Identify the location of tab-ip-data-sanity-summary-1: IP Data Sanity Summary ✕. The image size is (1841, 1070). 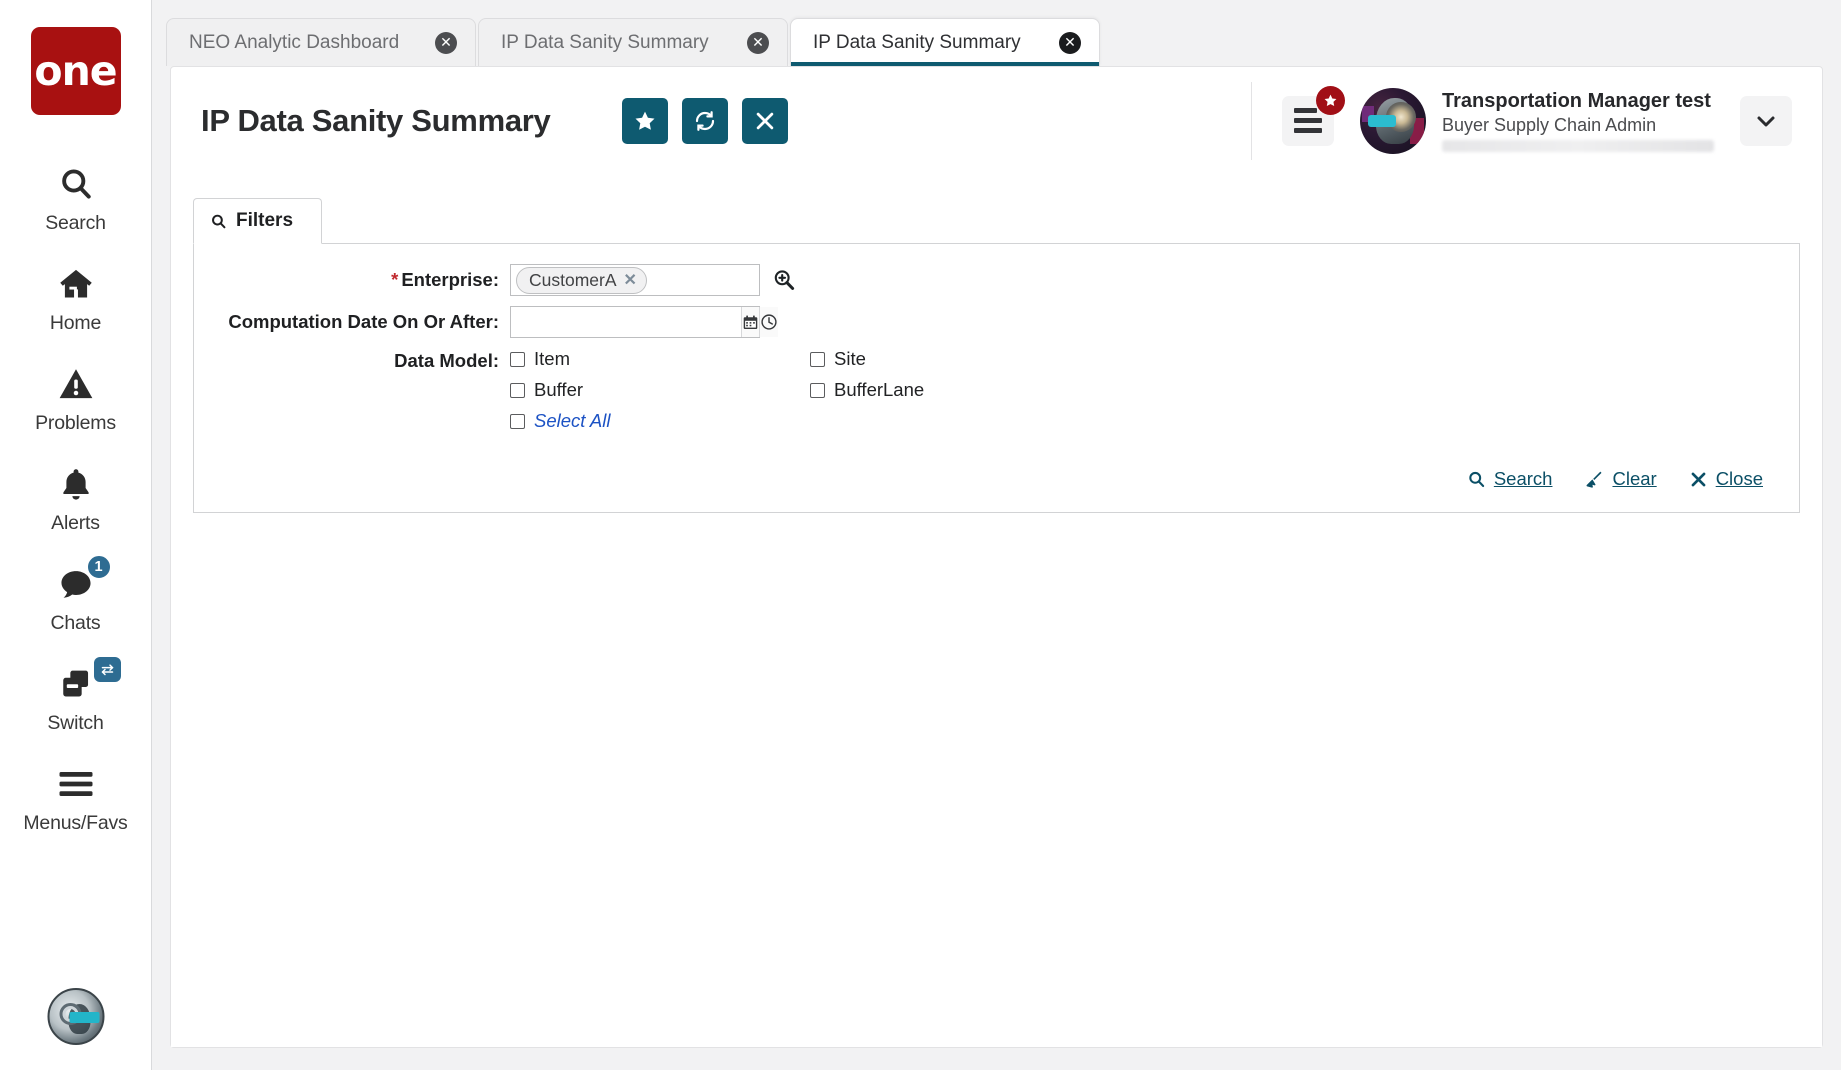
(633, 42).